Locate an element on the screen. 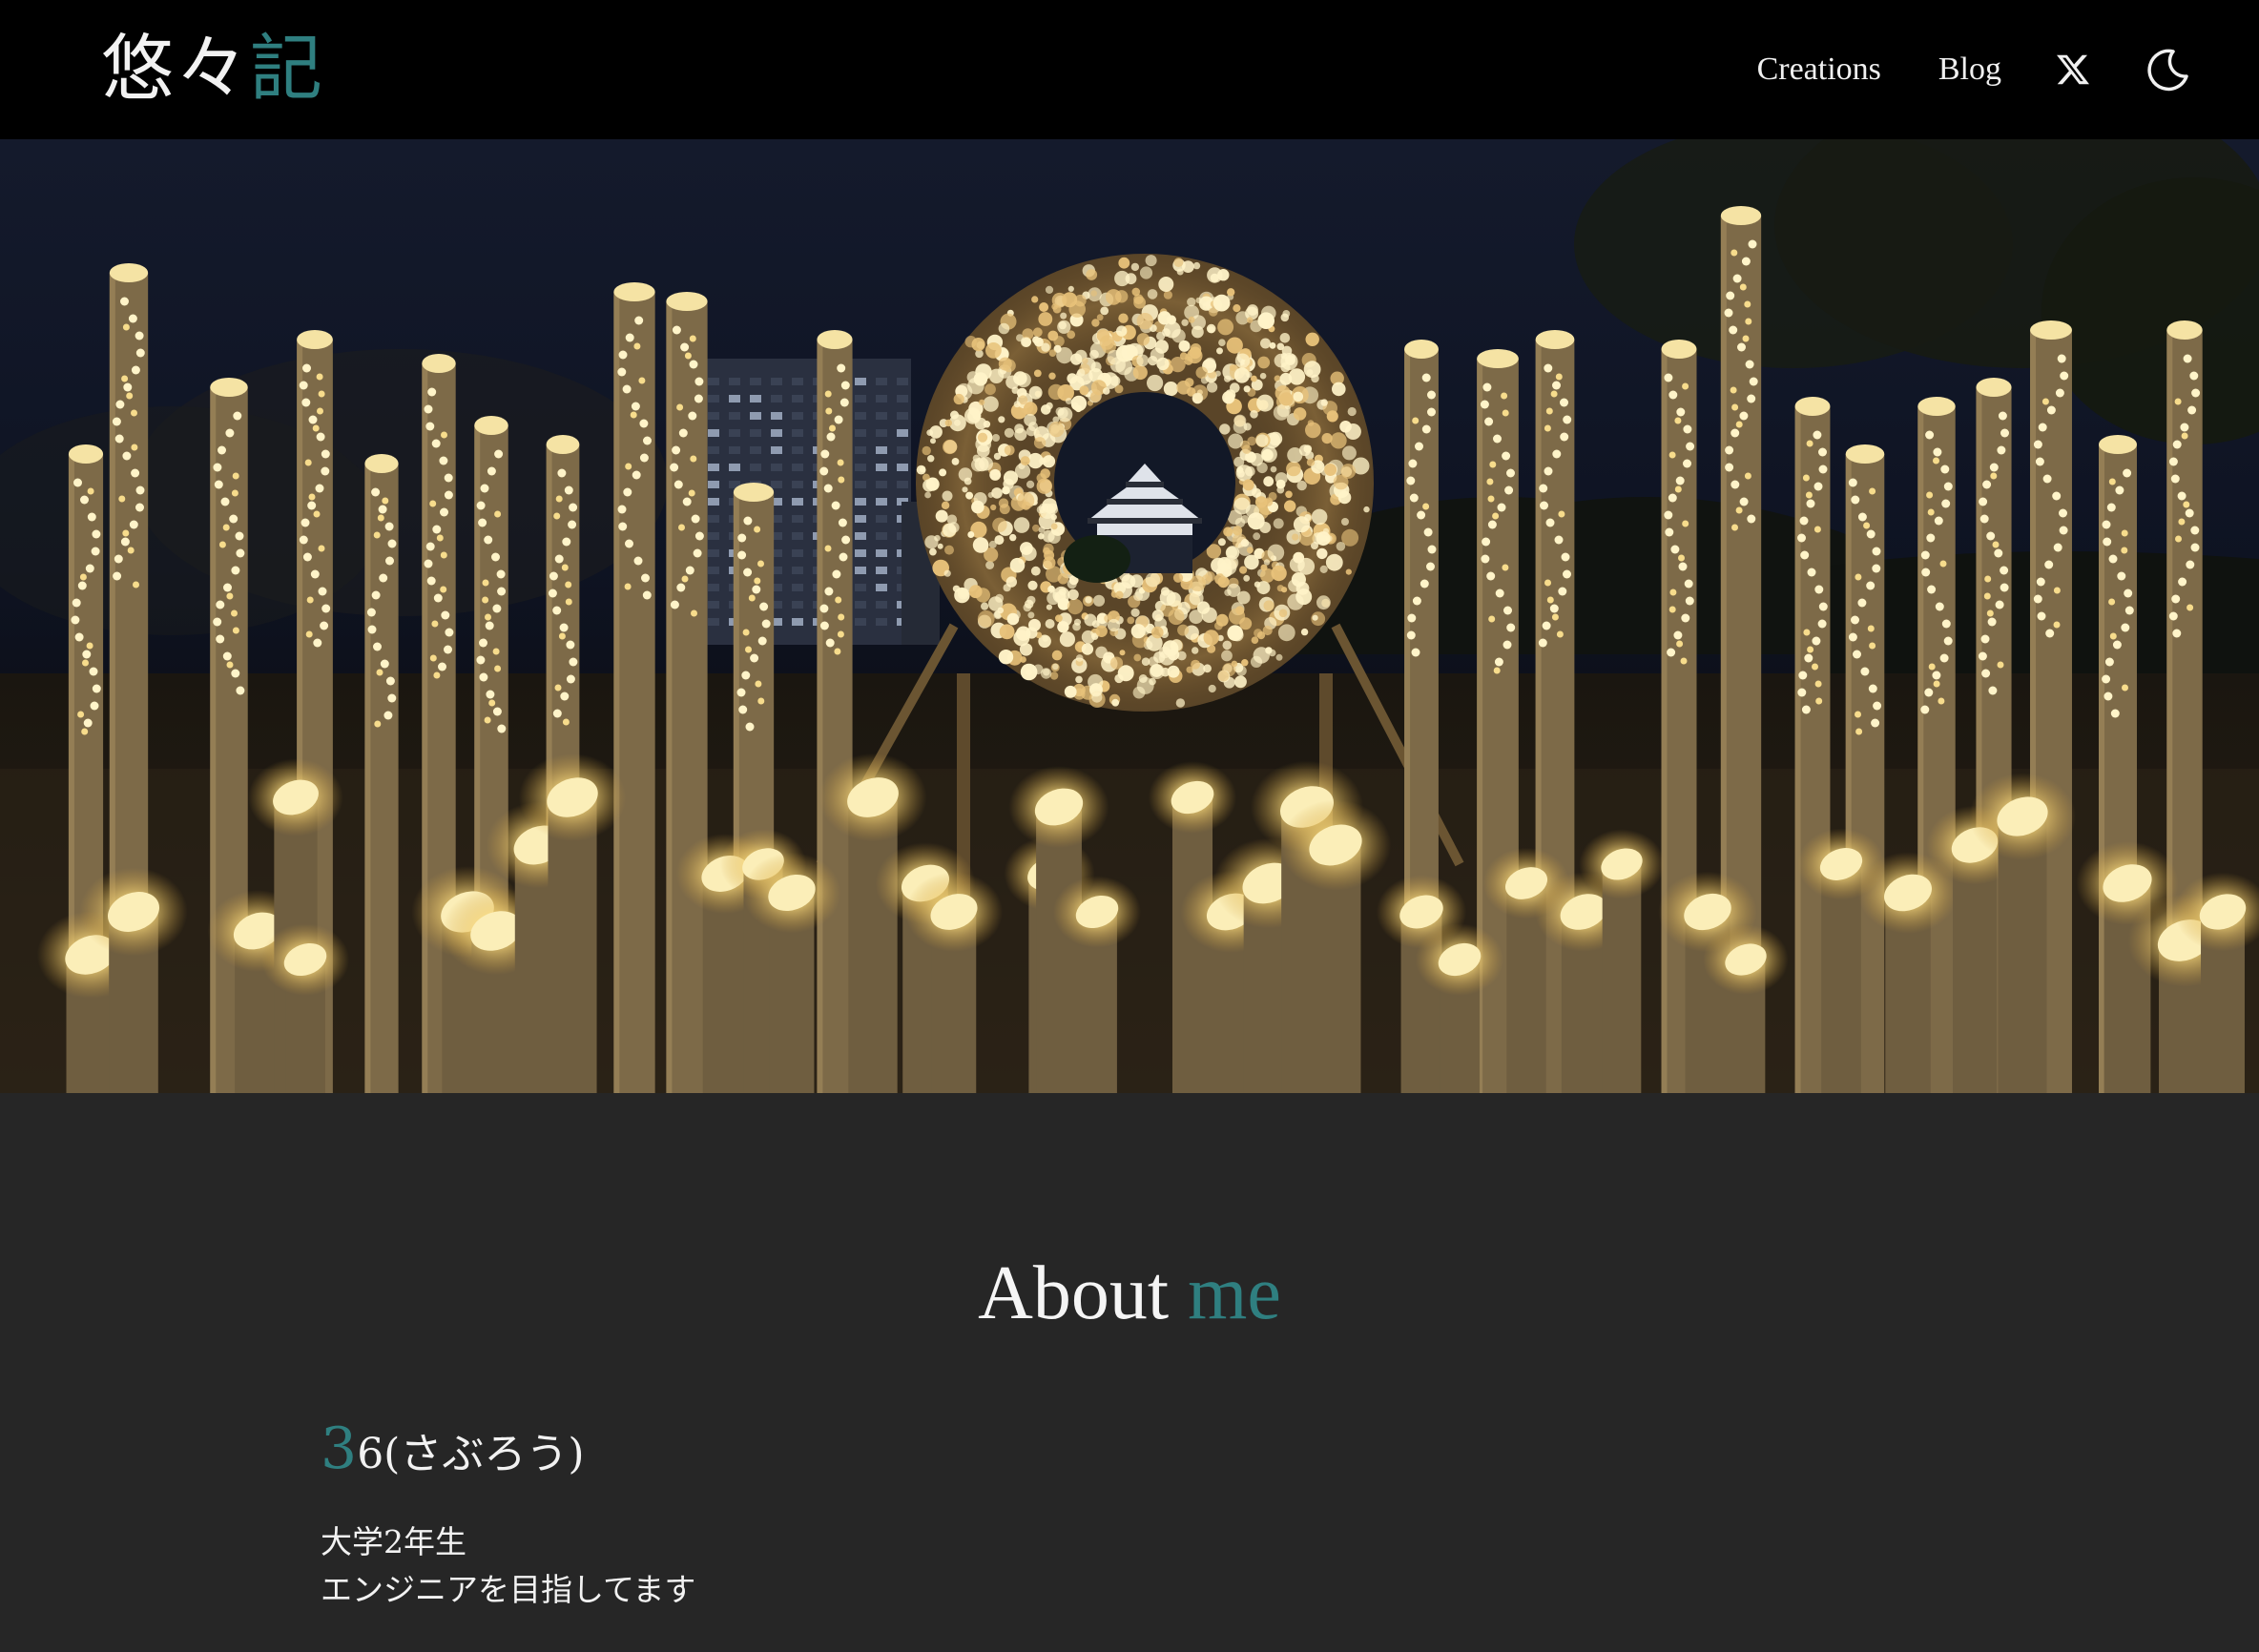  profile-name-initial: 3 is located at coordinates (340, 1448).